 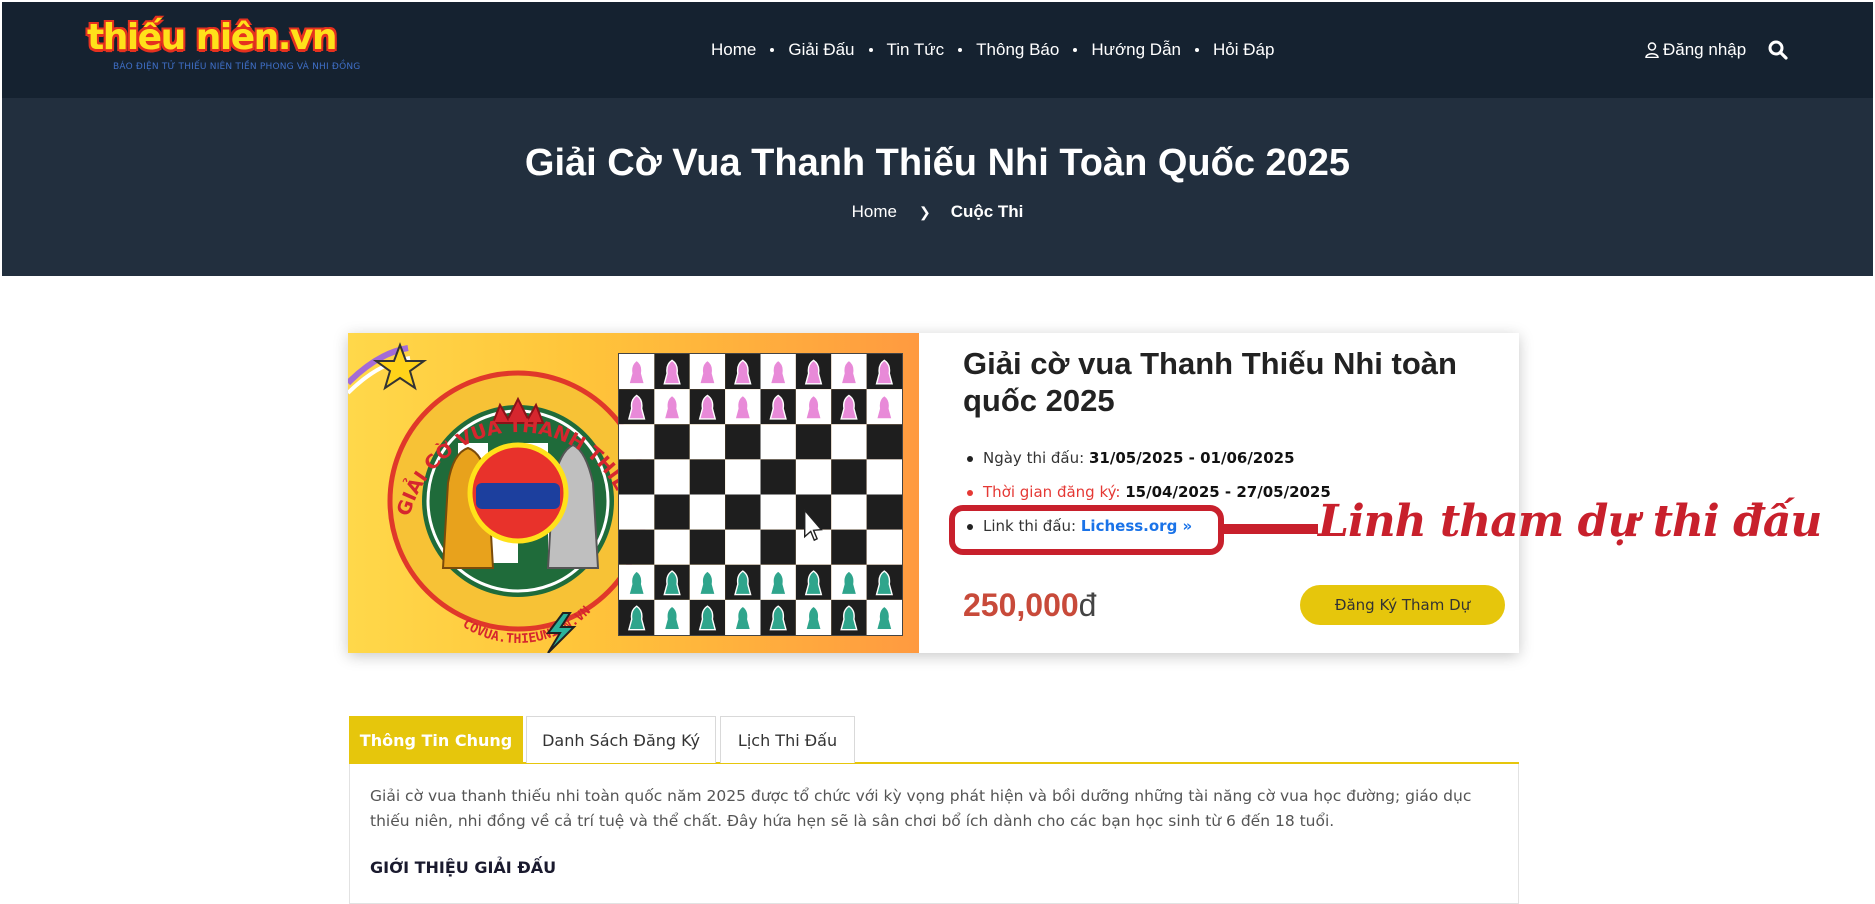 I want to click on chess-board-image, so click(x=760, y=494).